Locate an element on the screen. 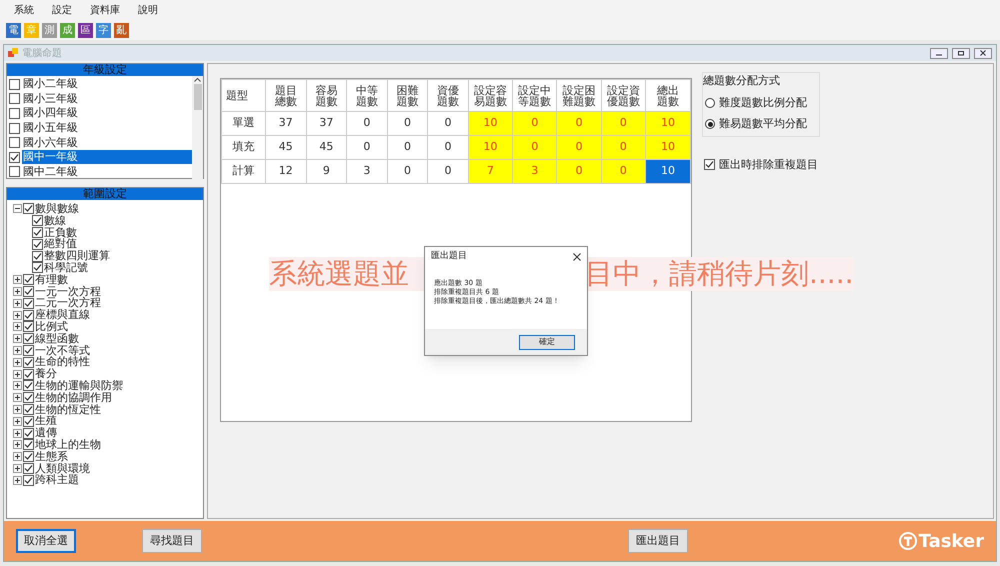 The height and width of the screenshot is (566, 1000). toolbar-button: 電 is located at coordinates (13, 30).